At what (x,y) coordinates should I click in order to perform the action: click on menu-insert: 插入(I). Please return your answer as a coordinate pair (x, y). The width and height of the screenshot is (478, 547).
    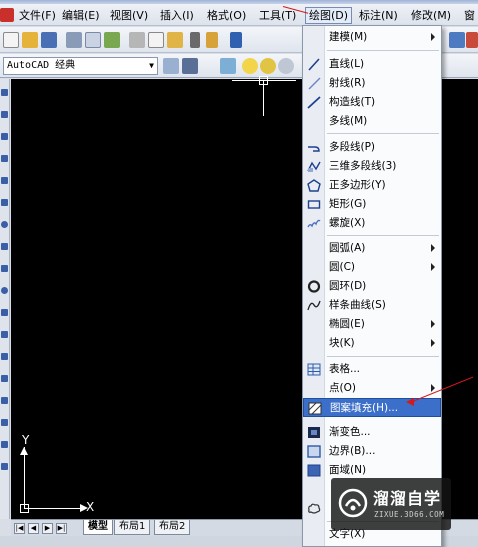
    Looking at the image, I should click on (177, 15).